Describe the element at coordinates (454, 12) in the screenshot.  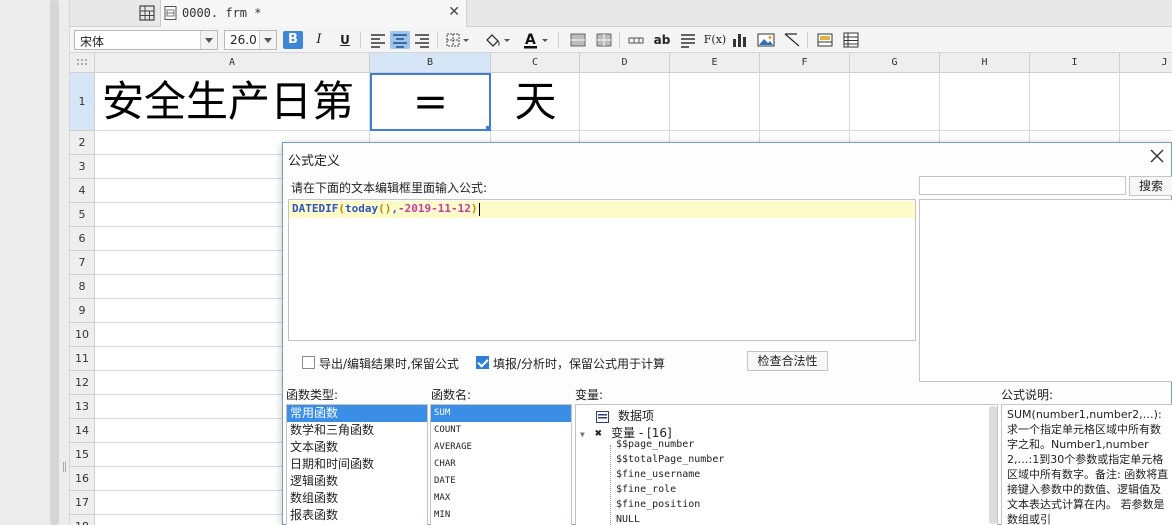
I see `close-tab-icon: ✕` at that location.